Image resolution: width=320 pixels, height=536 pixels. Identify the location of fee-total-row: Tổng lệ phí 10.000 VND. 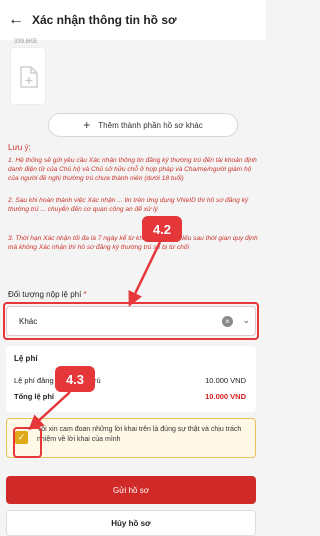
(130, 396).